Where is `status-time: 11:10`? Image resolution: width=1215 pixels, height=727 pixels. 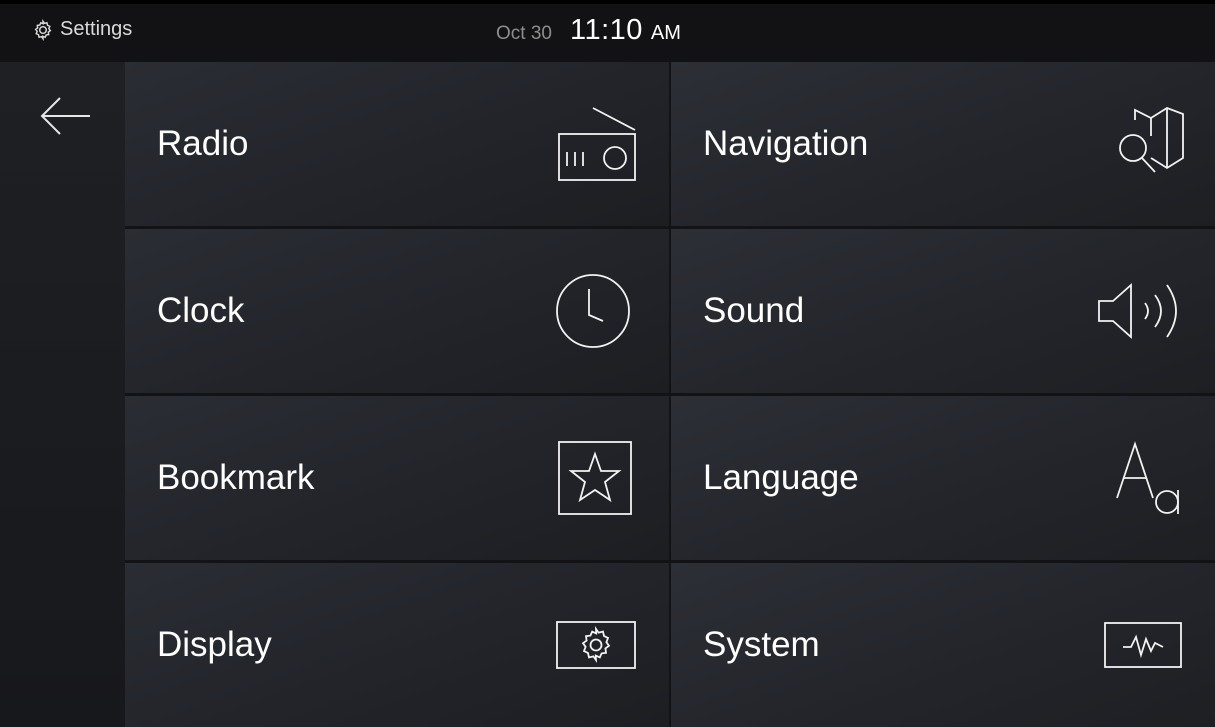
status-time: 11:10 is located at coordinates (606, 30).